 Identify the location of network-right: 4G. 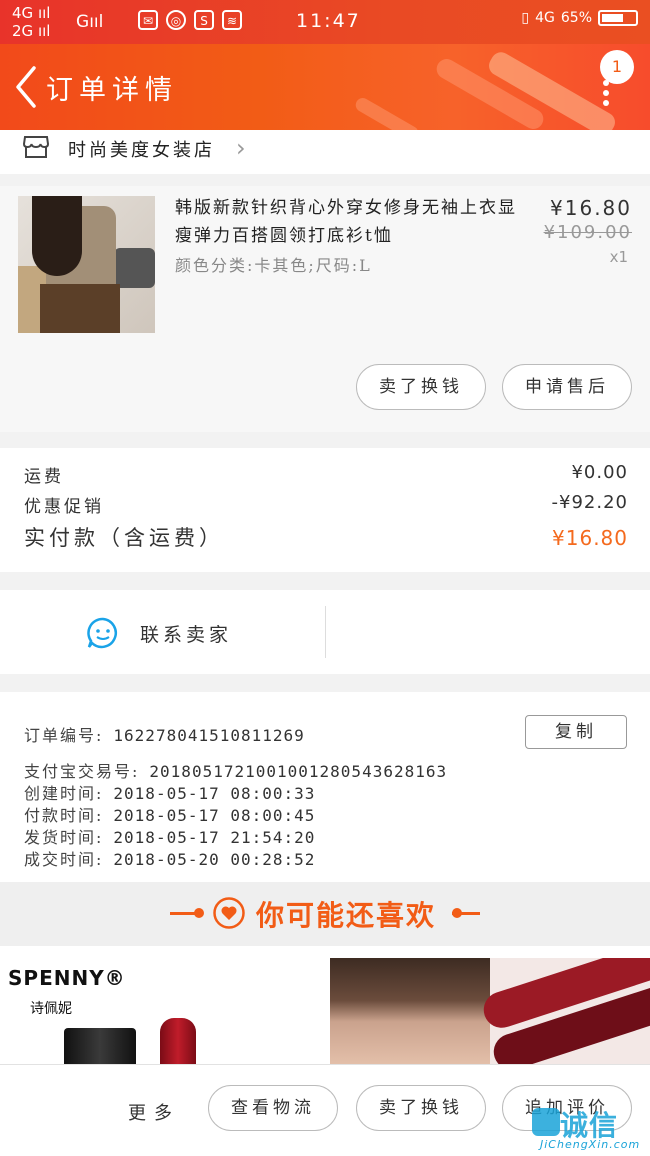
(545, 18).